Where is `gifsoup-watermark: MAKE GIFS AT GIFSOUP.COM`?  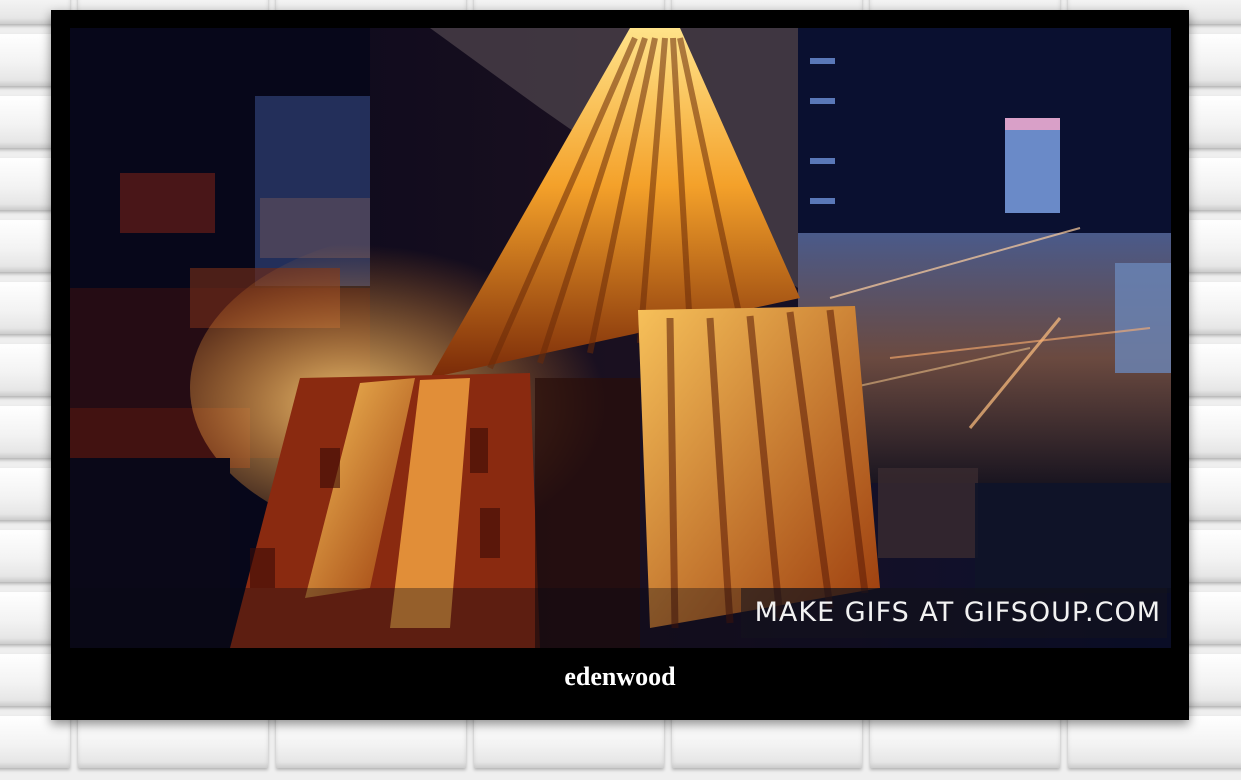 gifsoup-watermark: MAKE GIFS AT GIFSOUP.COM is located at coordinates (953, 613).